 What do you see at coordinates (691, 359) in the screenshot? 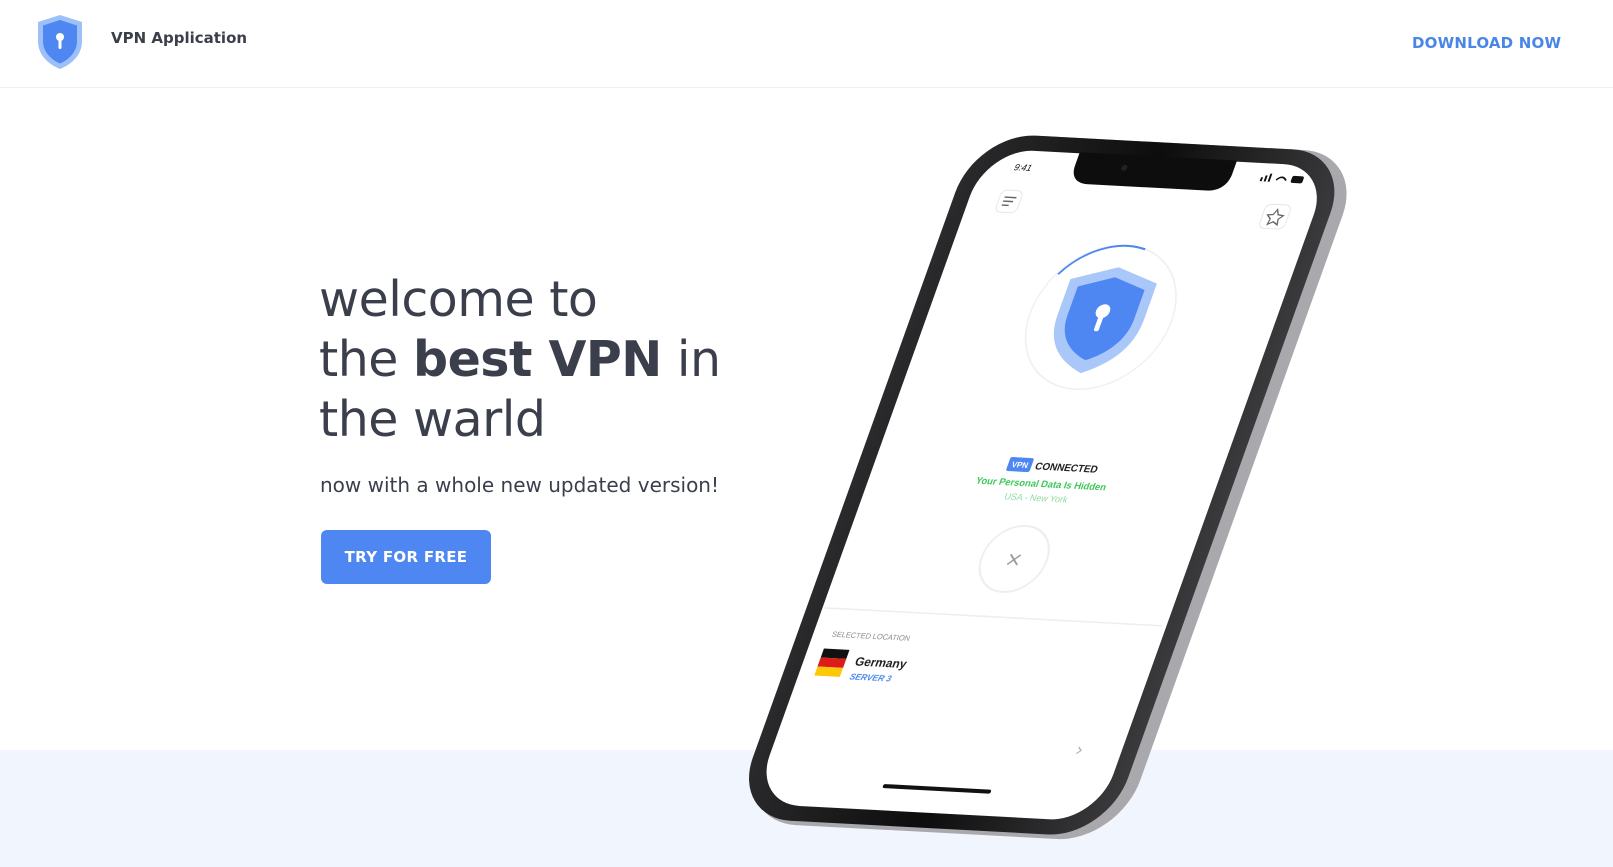
I see `hero-title-line2-post: in` at bounding box center [691, 359].